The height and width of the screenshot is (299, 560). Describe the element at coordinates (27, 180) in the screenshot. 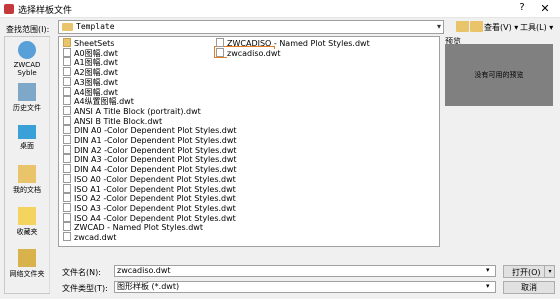

I see `place-documents: 我的文档` at that location.